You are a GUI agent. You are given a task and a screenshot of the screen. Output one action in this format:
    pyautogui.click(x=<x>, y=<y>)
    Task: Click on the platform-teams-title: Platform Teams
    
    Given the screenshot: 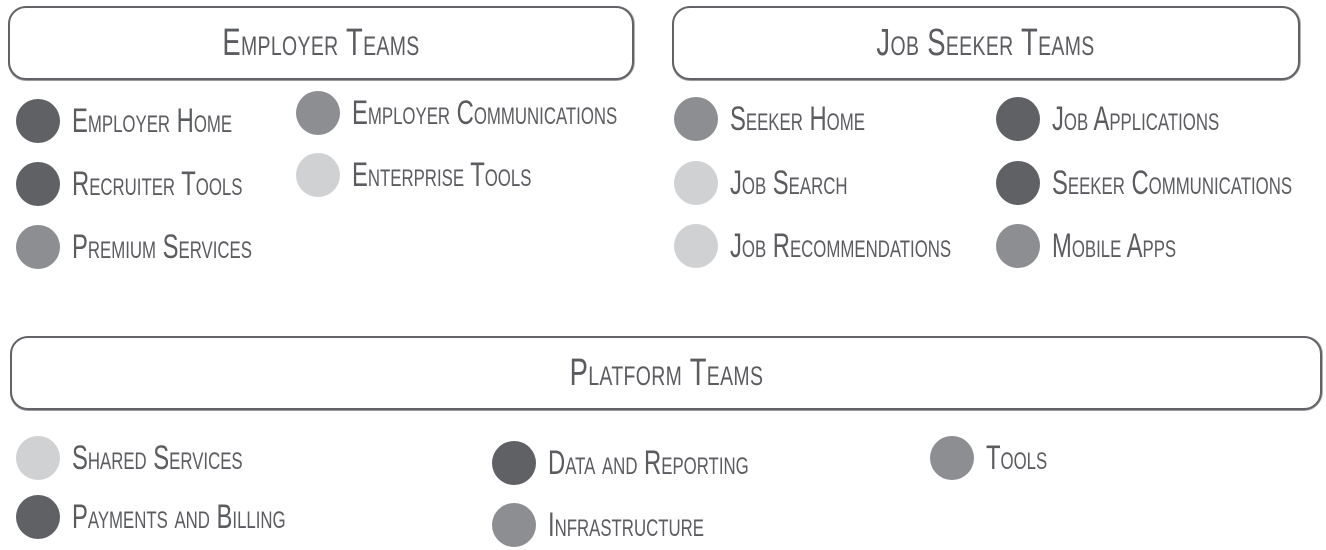 What is the action you would take?
    pyautogui.click(x=666, y=372)
    